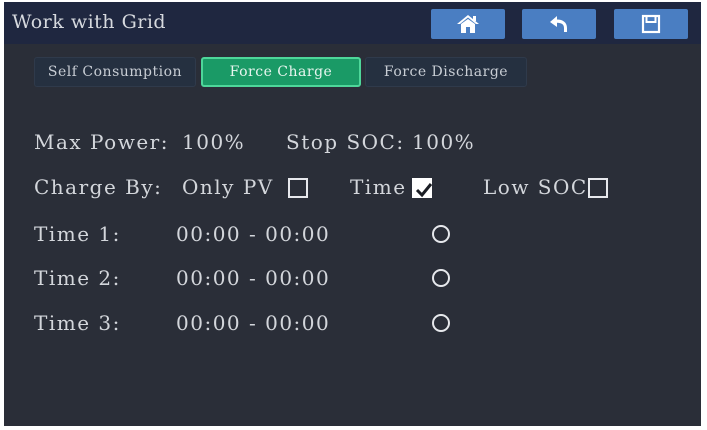 Image resolution: width=707 pixels, height=430 pixels. What do you see at coordinates (213, 142) in the screenshot?
I see `max-power-value: 100%` at bounding box center [213, 142].